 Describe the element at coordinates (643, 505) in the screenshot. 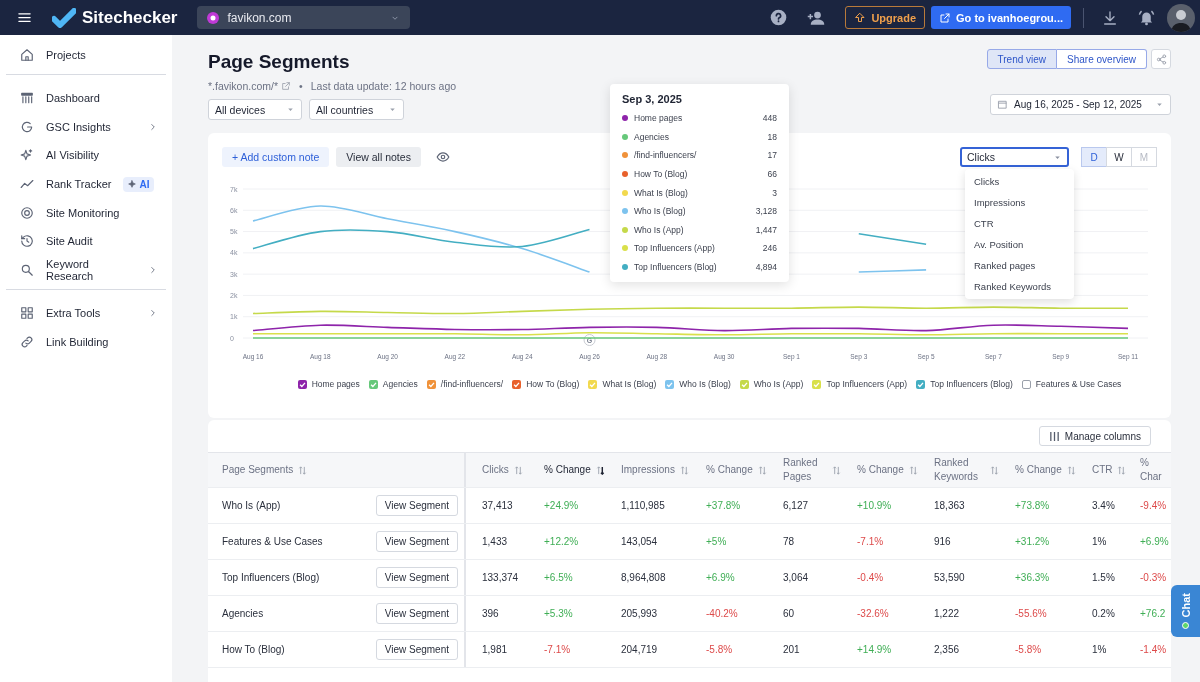

I see `table-cell: 1,110,985` at that location.